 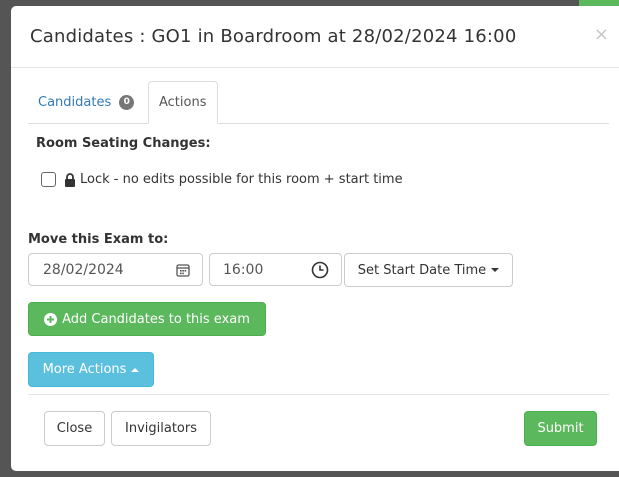 I want to click on time-input: 16:00, so click(x=275, y=269).